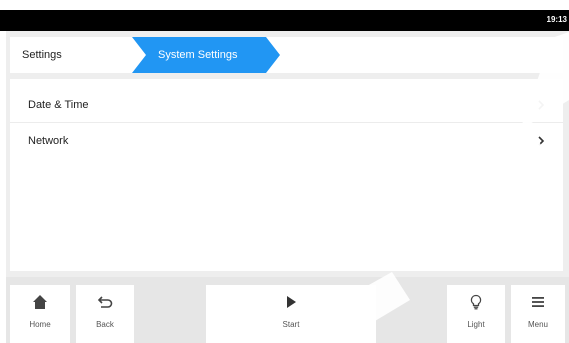  I want to click on menu-button: Menu, so click(538, 314).